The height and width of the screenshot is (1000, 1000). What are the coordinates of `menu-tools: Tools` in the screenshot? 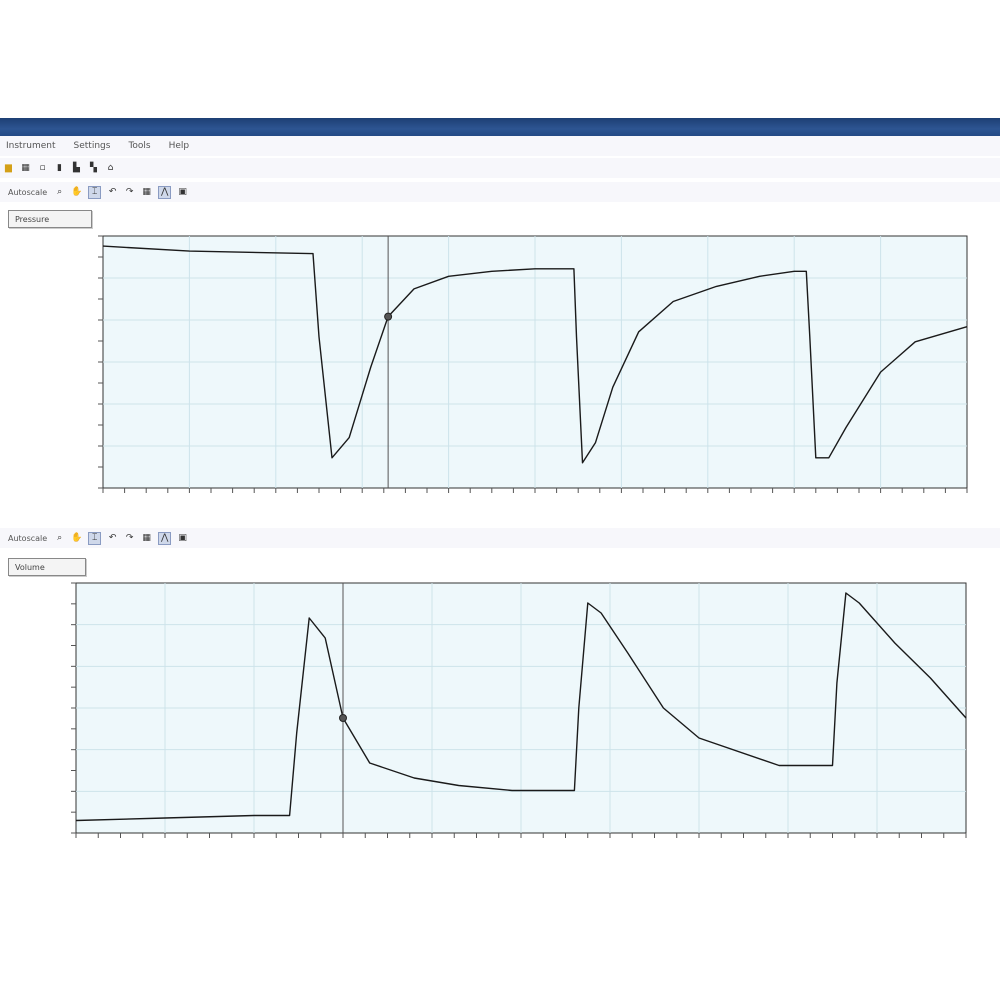 It's located at (139, 146).